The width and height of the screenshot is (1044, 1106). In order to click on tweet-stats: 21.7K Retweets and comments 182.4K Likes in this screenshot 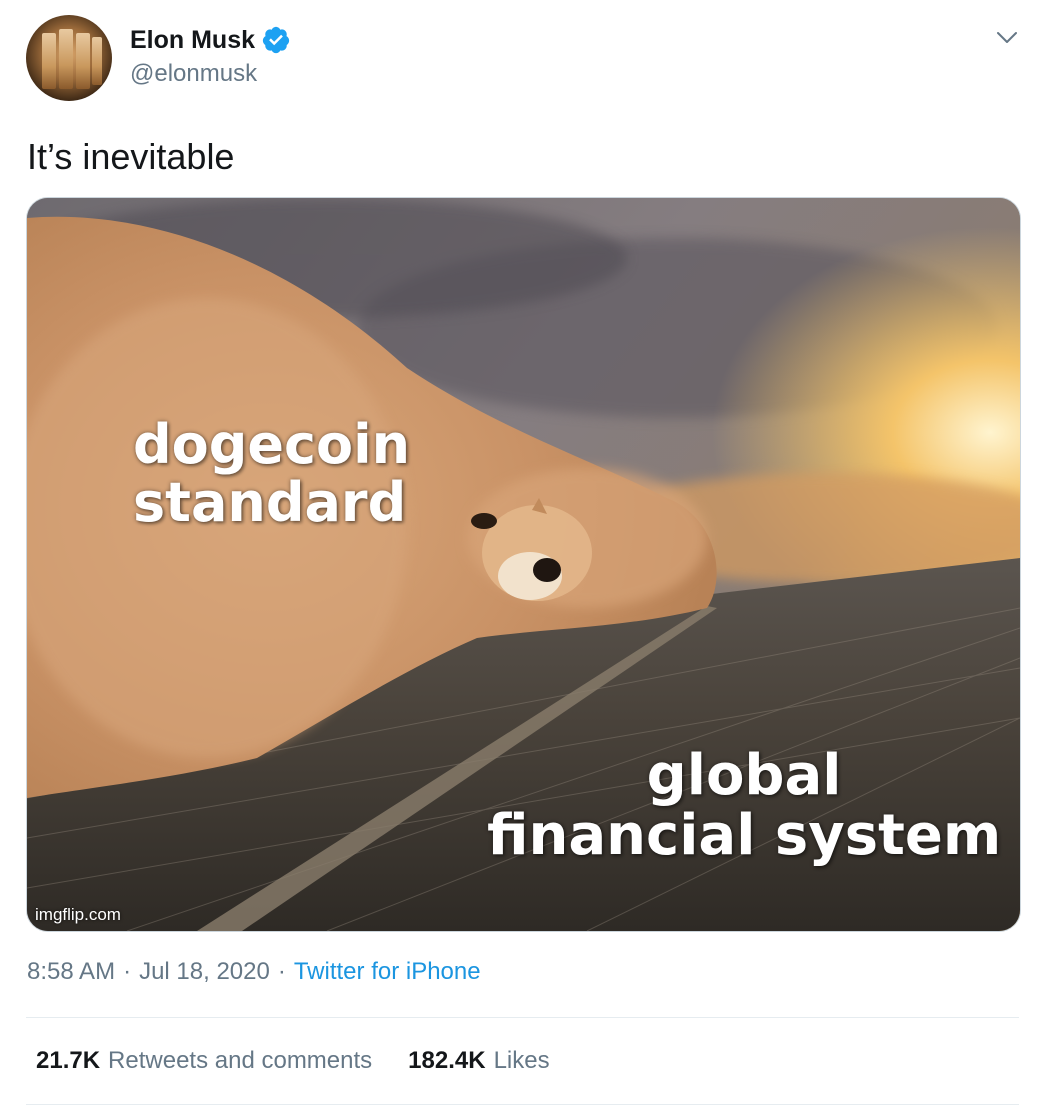, I will do `click(293, 1061)`.